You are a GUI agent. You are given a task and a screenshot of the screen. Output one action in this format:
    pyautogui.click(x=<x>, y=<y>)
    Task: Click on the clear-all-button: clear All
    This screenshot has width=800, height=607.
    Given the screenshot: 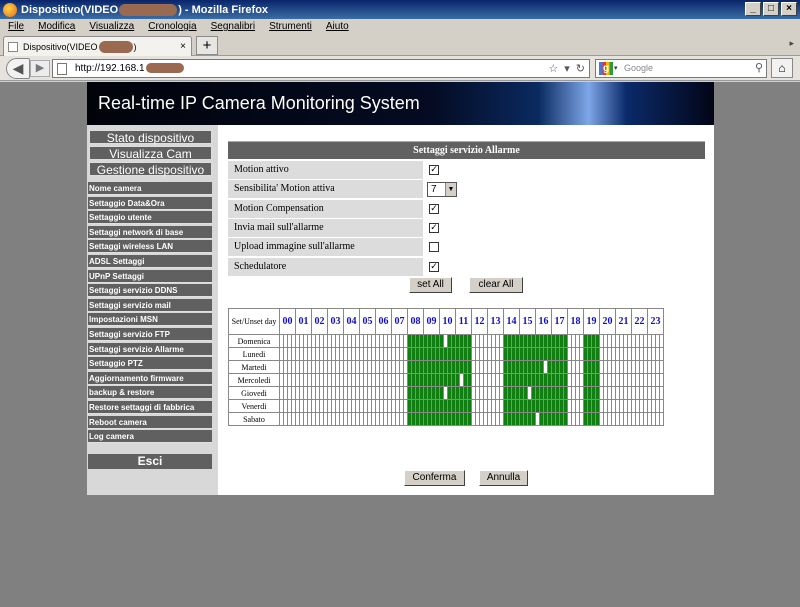 What is the action you would take?
    pyautogui.click(x=496, y=285)
    